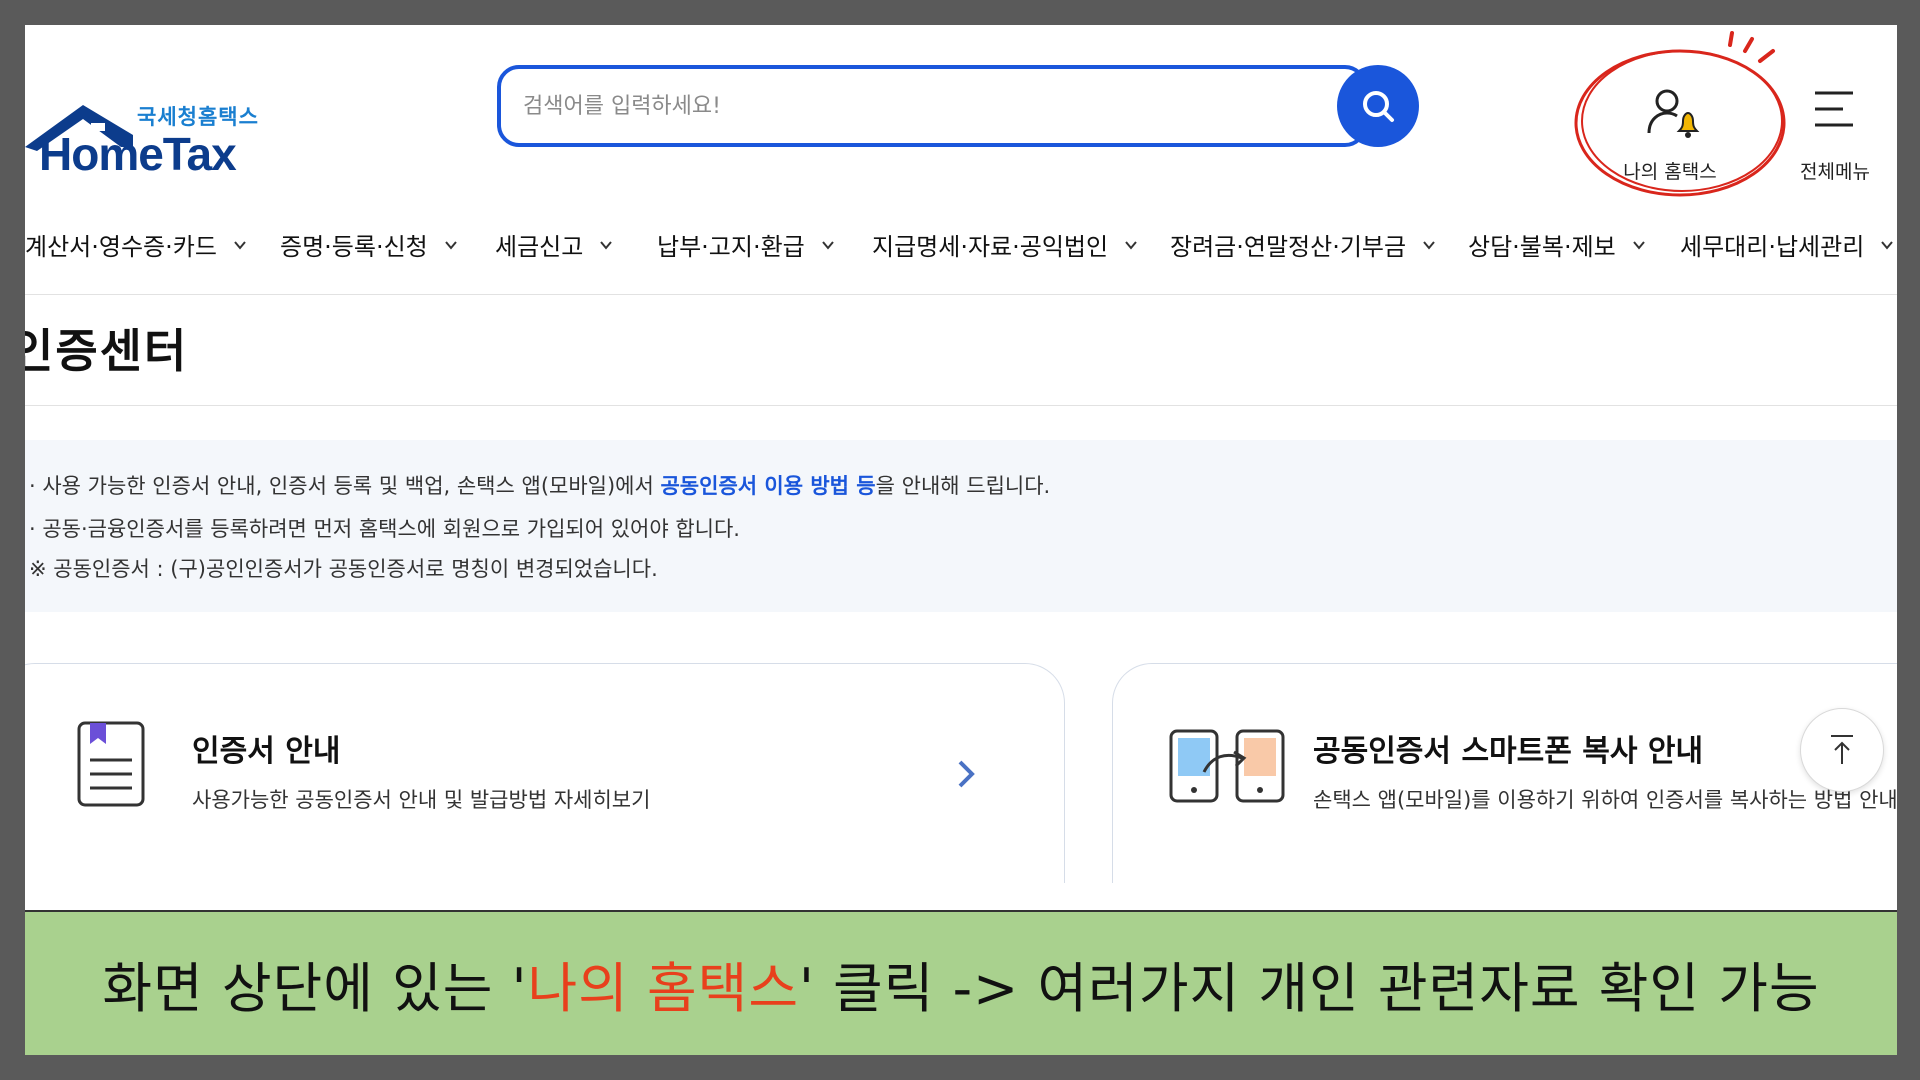 The image size is (1920, 1080). Describe the element at coordinates (138, 154) in the screenshot. I see `logo-wordmark: HomeTax` at that location.